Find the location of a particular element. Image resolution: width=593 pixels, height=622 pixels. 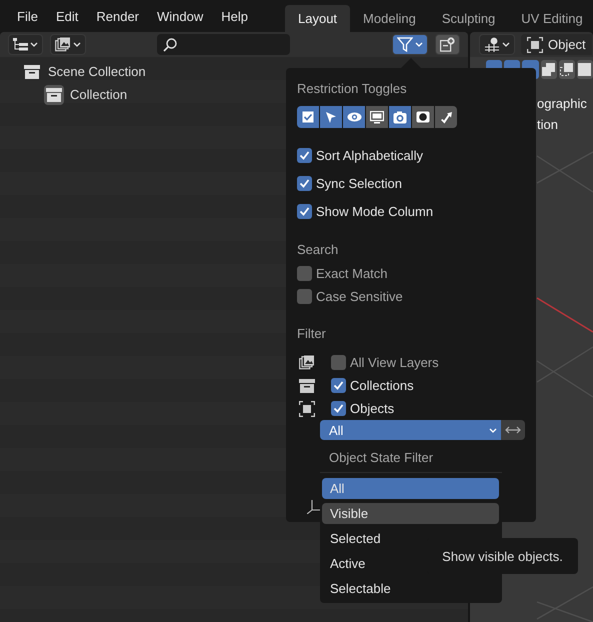

view-layer-button is located at coordinates (68, 44).